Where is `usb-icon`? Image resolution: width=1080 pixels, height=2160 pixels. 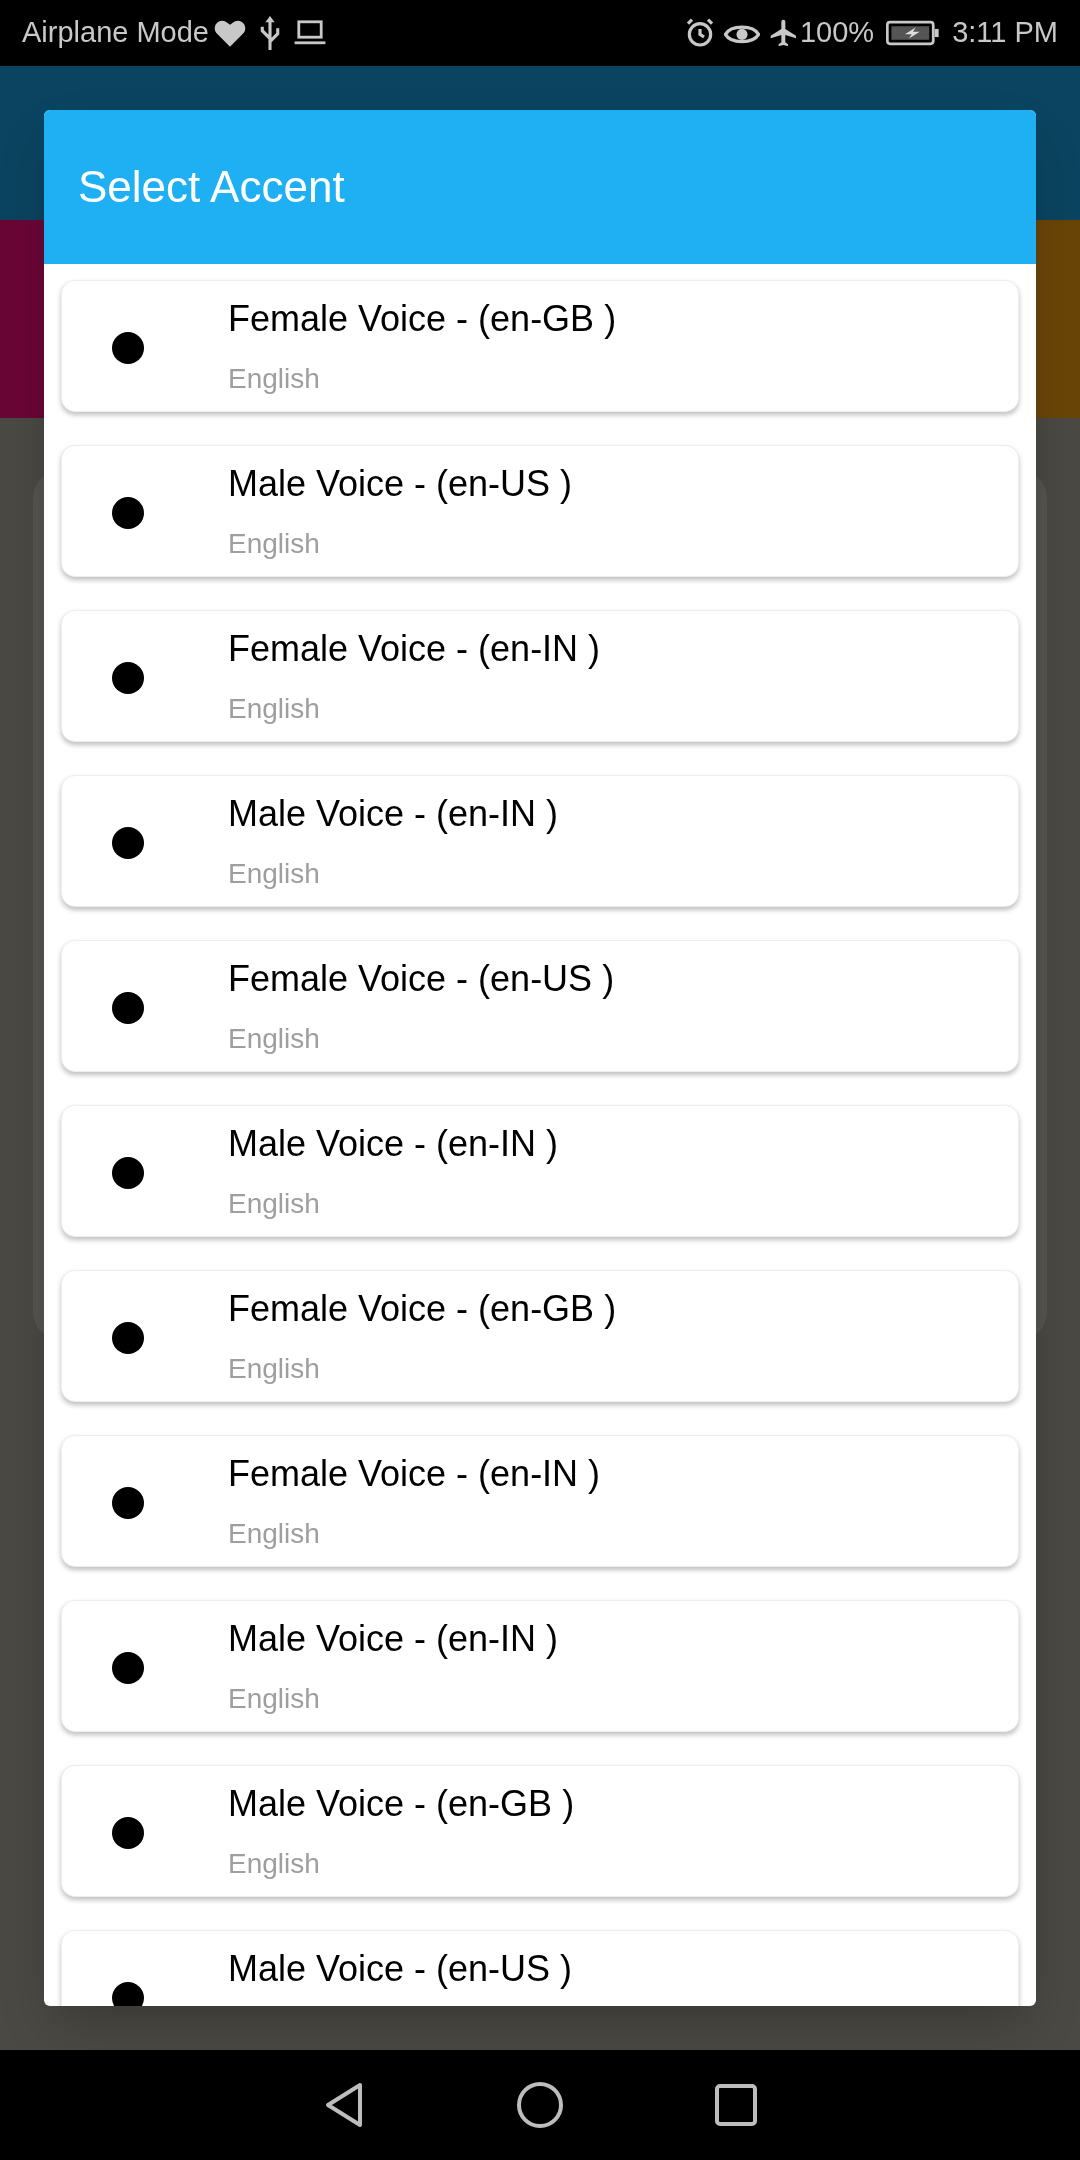
usb-icon is located at coordinates (270, 33).